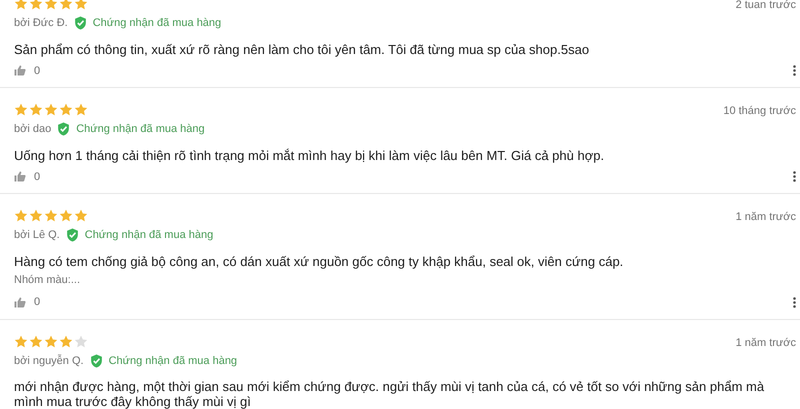  What do you see at coordinates (37, 235) in the screenshot?
I see `review-author: bởi Lê Q.` at bounding box center [37, 235].